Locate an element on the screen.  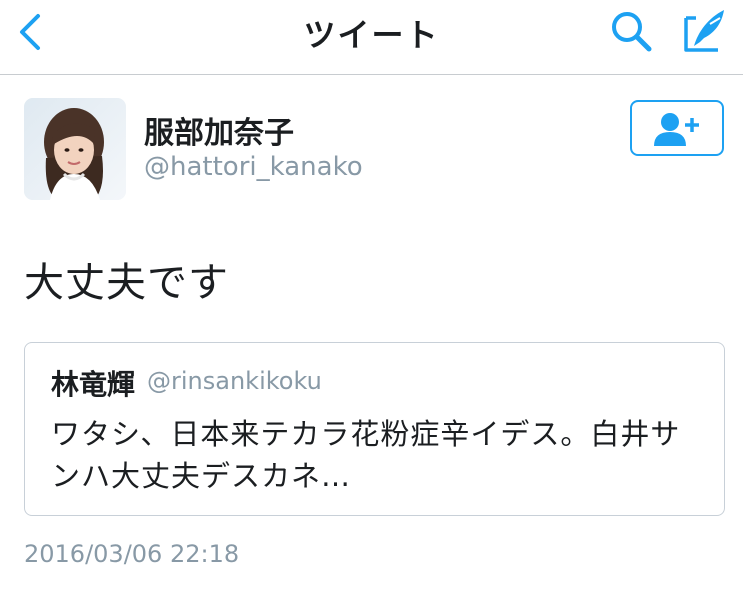
follow-icon is located at coordinates (676, 129).